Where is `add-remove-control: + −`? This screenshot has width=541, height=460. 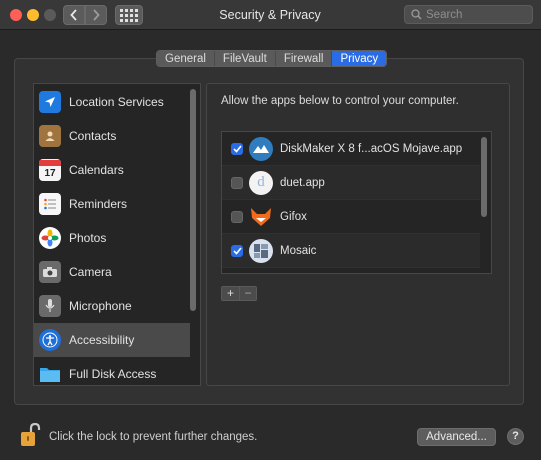 add-remove-control: + − is located at coordinates (239, 293).